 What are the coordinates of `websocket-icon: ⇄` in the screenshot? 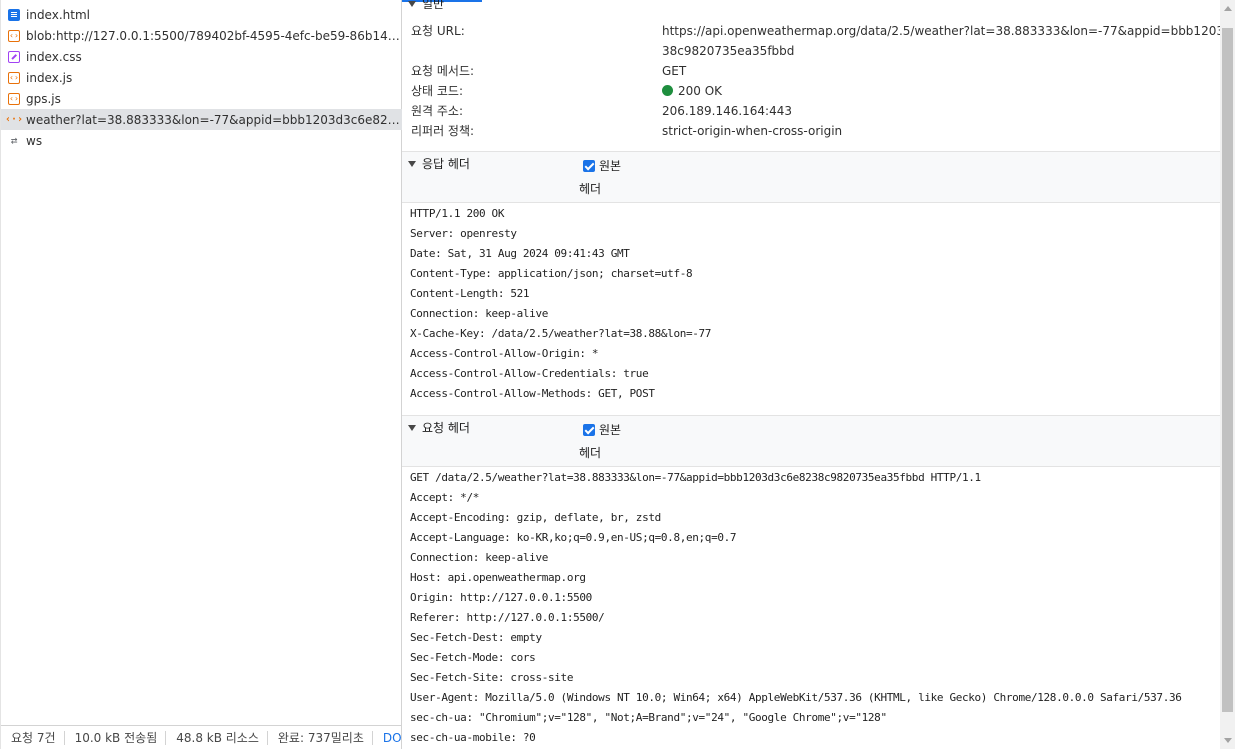 It's located at (14, 140).